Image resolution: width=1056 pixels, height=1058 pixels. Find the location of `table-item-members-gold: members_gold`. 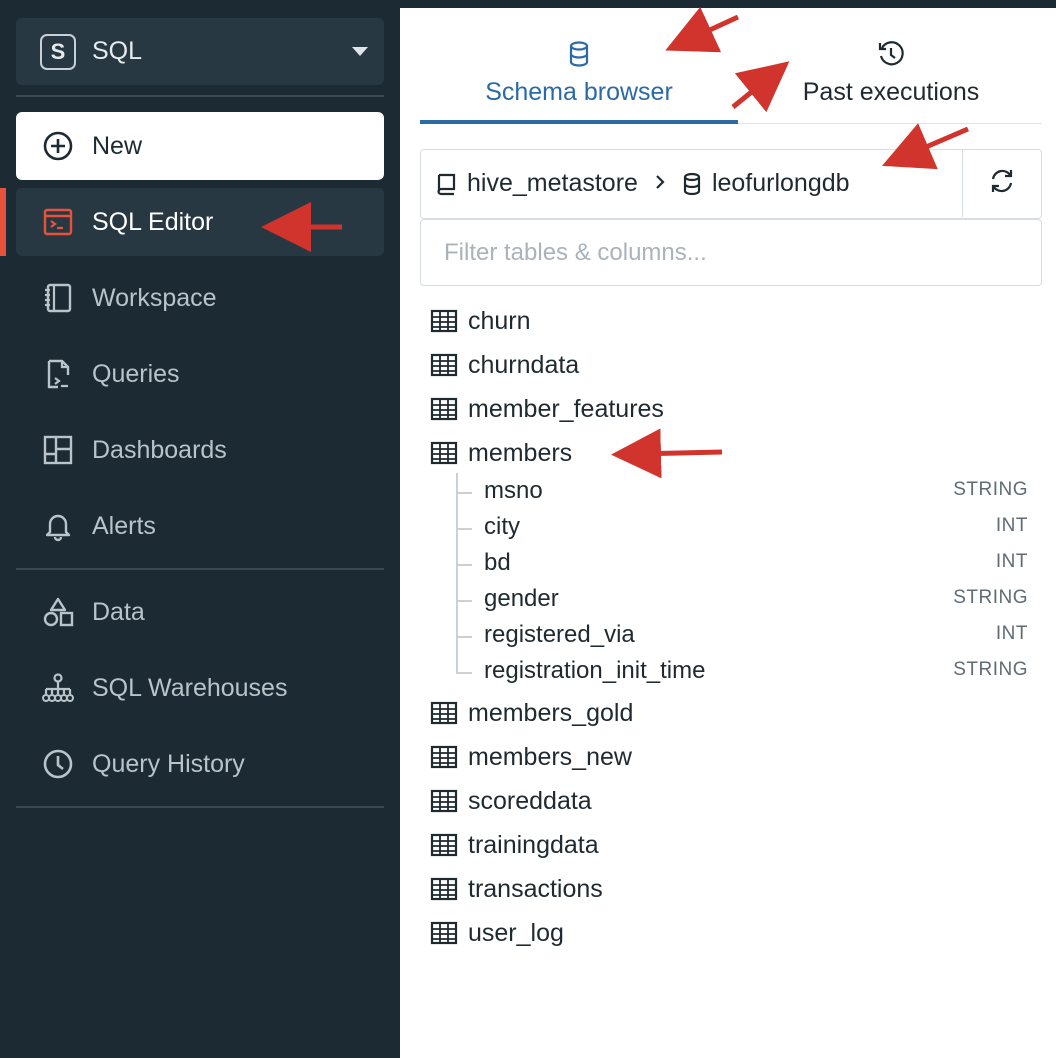

table-item-members-gold: members_gold is located at coordinates (531, 713).